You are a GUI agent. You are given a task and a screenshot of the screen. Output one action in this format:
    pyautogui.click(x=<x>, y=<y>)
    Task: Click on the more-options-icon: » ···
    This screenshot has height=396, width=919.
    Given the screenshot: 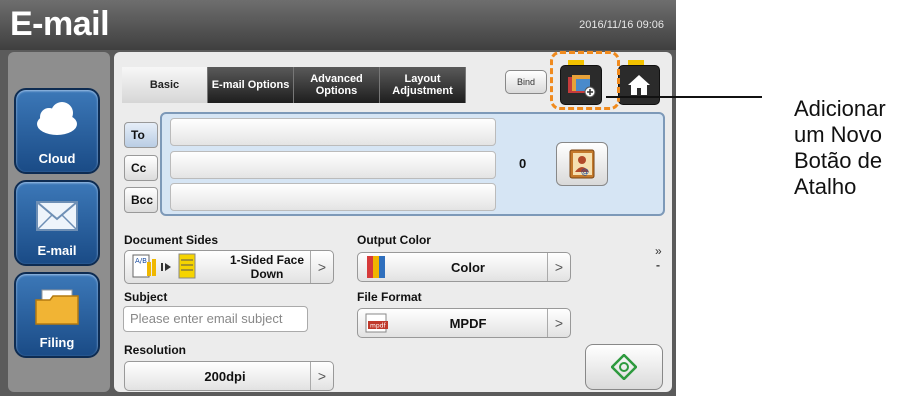 What is the action you would take?
    pyautogui.click(x=658, y=258)
    